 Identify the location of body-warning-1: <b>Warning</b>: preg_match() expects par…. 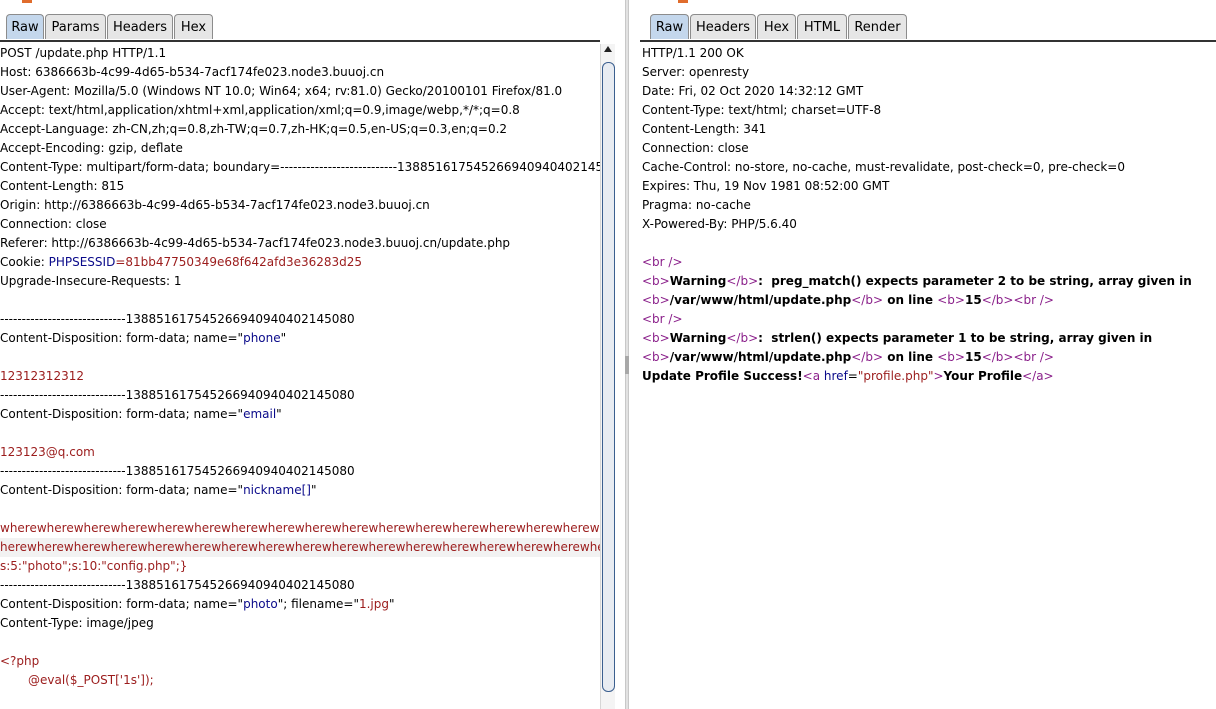
(917, 281).